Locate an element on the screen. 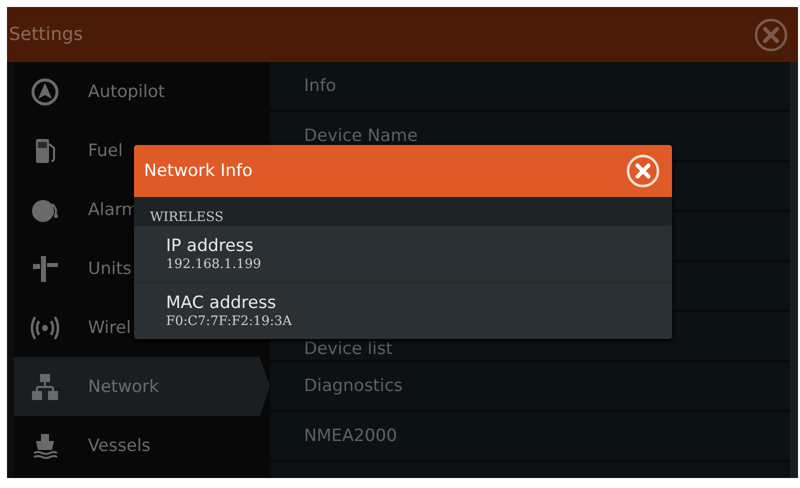  window-title: Settings is located at coordinates (46, 34).